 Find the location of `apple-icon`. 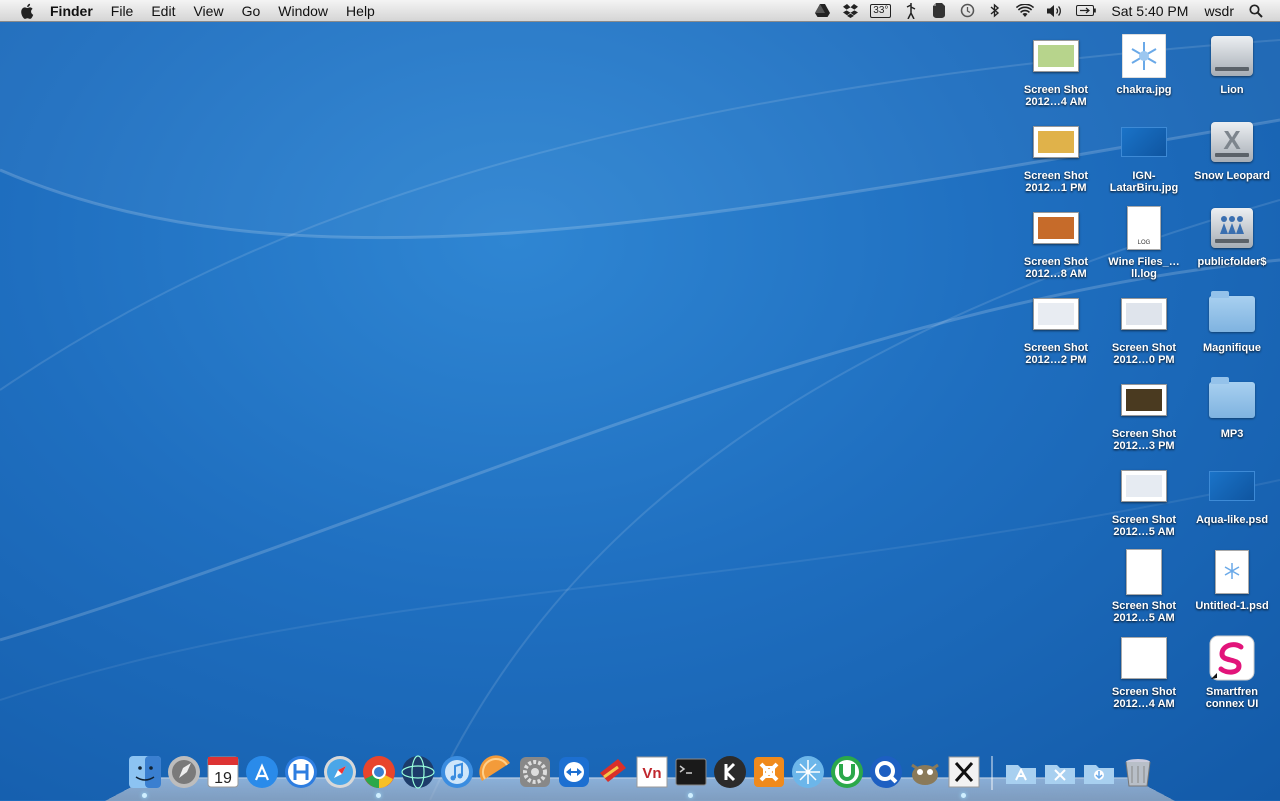

apple-icon is located at coordinates (27, 11).